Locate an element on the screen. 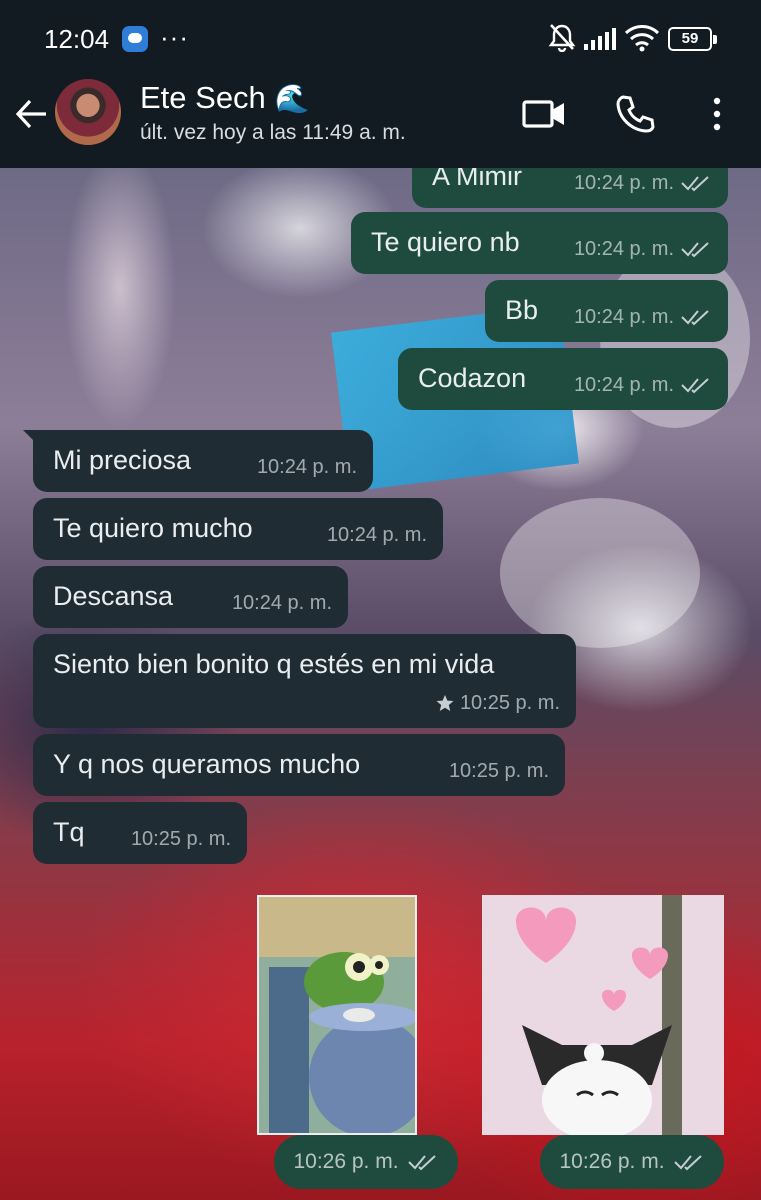 Image resolution: width=761 pixels, height=1200 pixels. contact-name: Ete Sech 🌊 is located at coordinates (224, 98).